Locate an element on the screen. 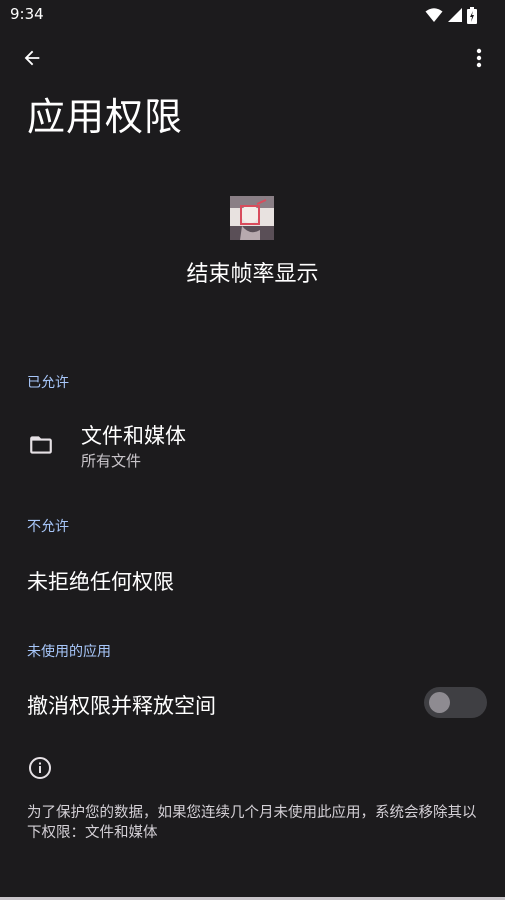  folder-icon is located at coordinates (41, 445).